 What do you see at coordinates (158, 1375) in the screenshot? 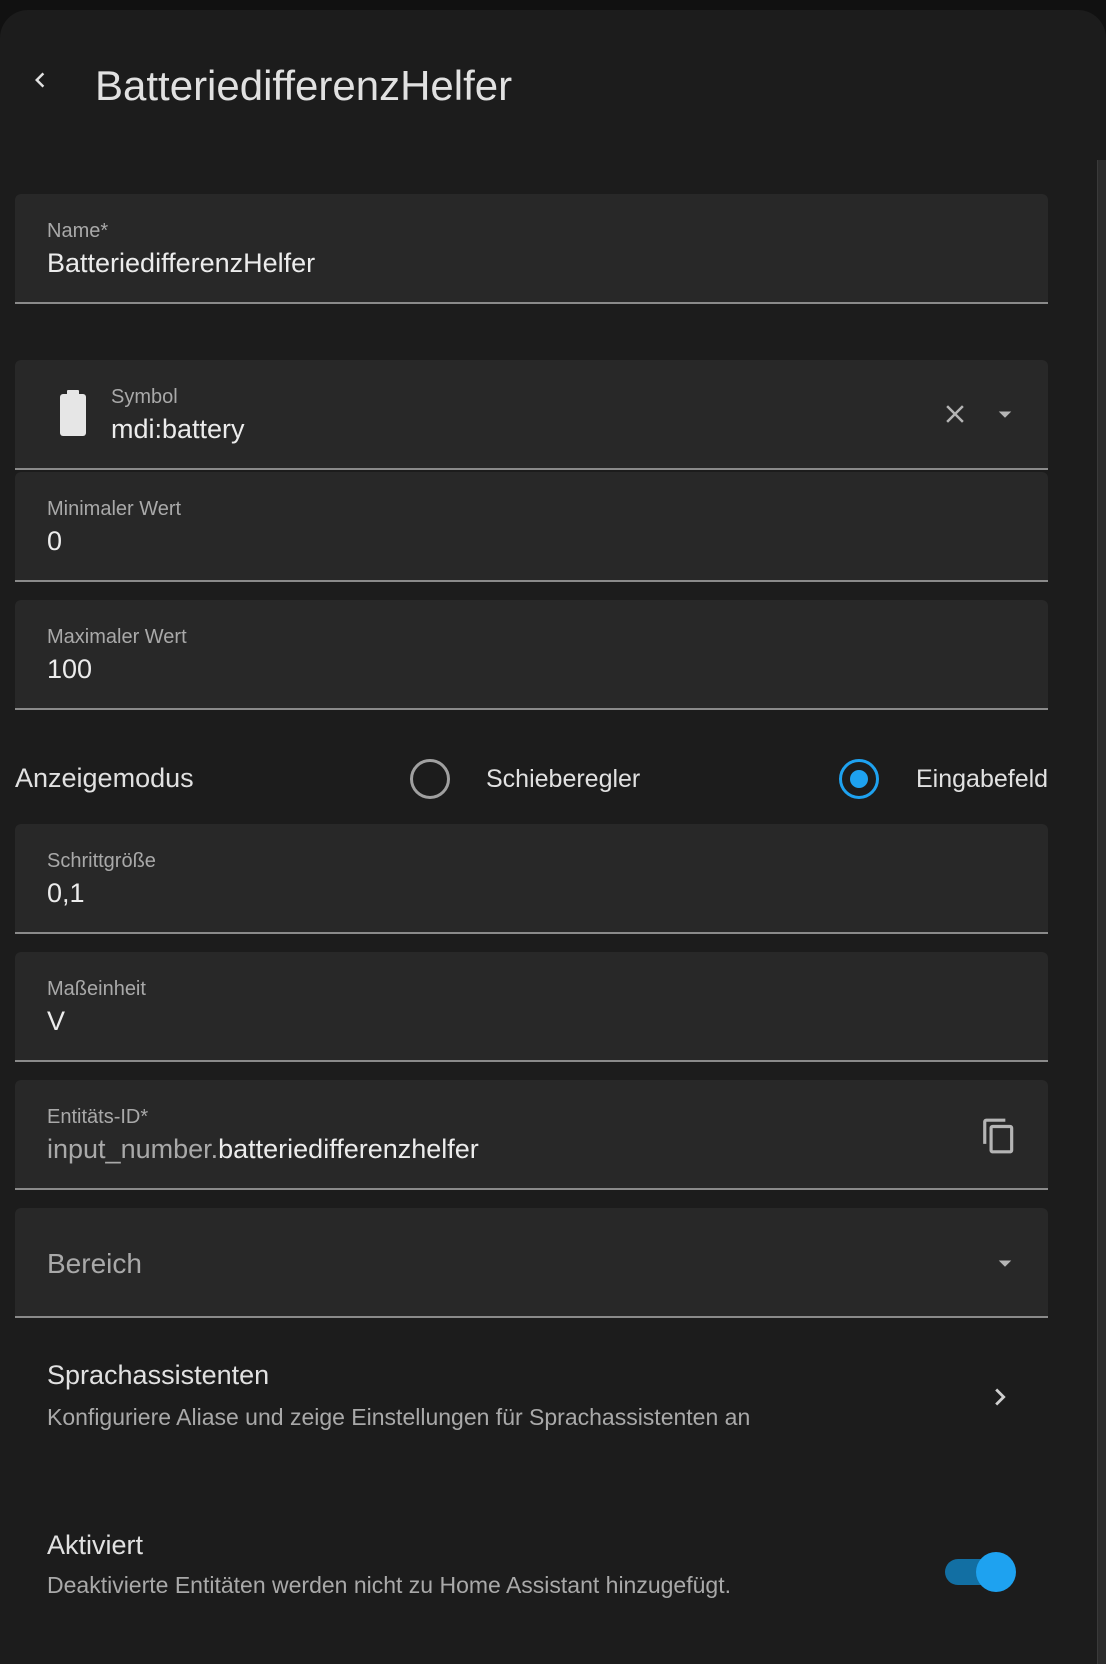
I see `voice-assistants-title: Sprachassistenten` at bounding box center [158, 1375].